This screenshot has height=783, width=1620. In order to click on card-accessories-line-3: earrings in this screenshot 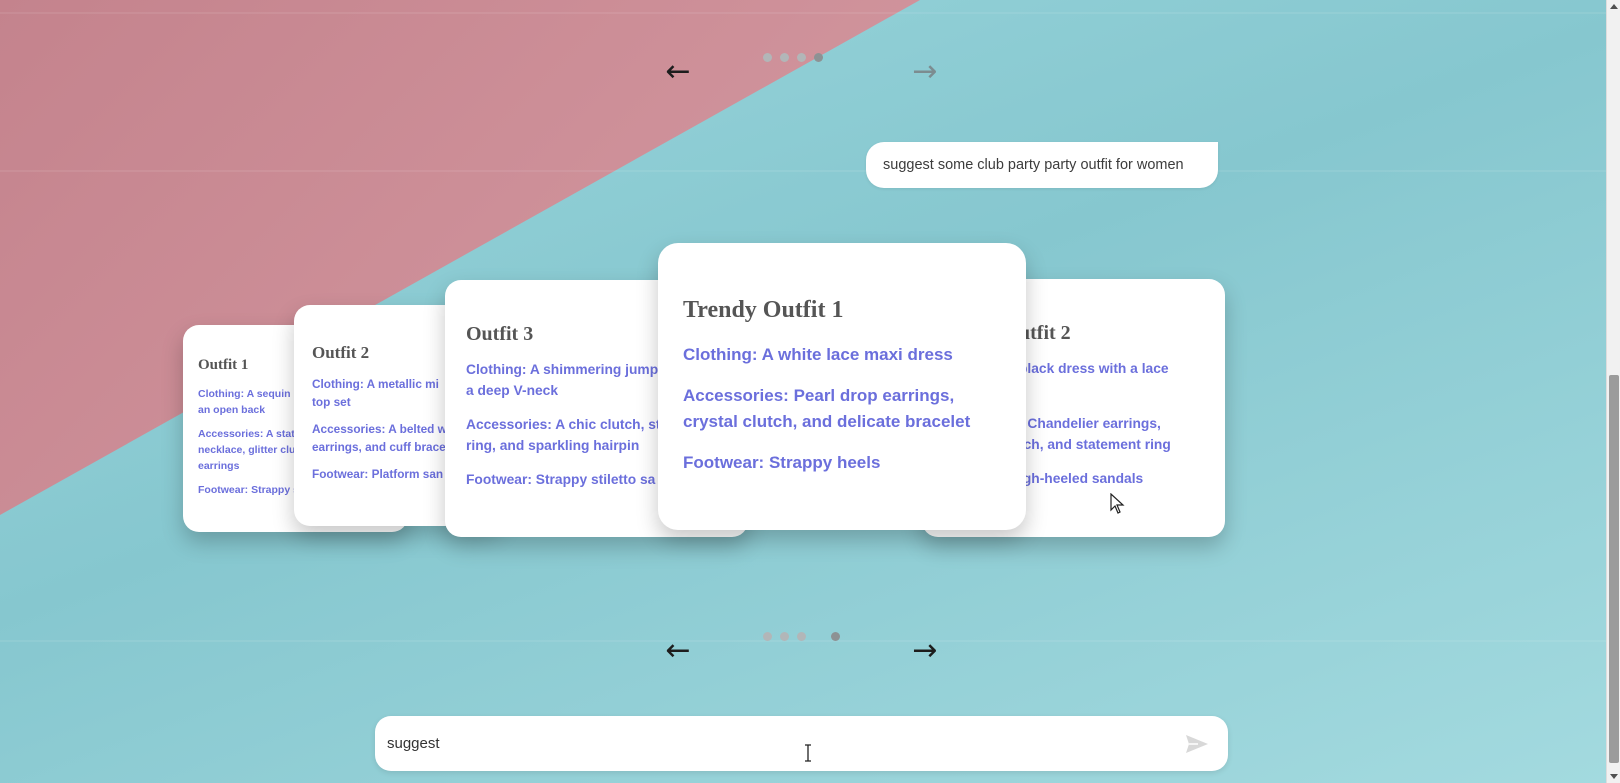, I will do `click(219, 466)`.